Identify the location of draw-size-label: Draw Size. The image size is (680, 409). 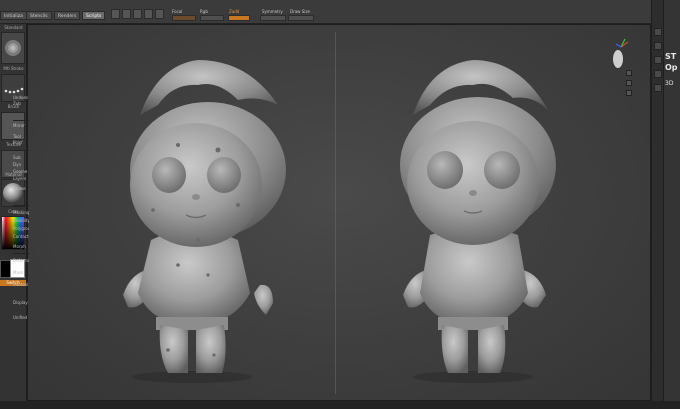
(300, 11).